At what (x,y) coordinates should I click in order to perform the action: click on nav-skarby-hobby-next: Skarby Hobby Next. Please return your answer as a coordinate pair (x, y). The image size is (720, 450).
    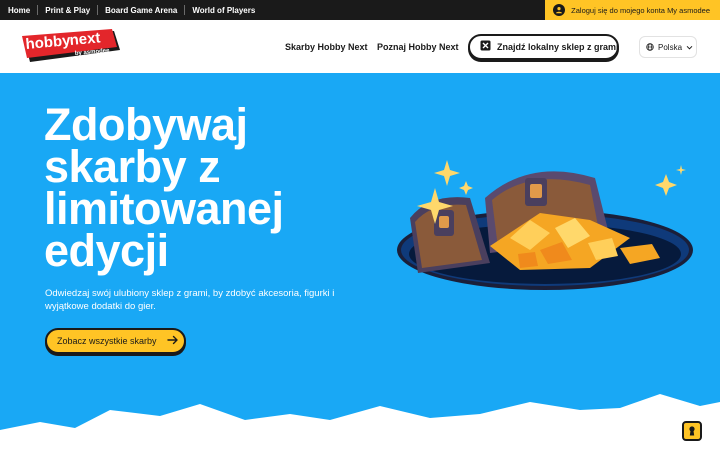
    Looking at the image, I should click on (326, 47).